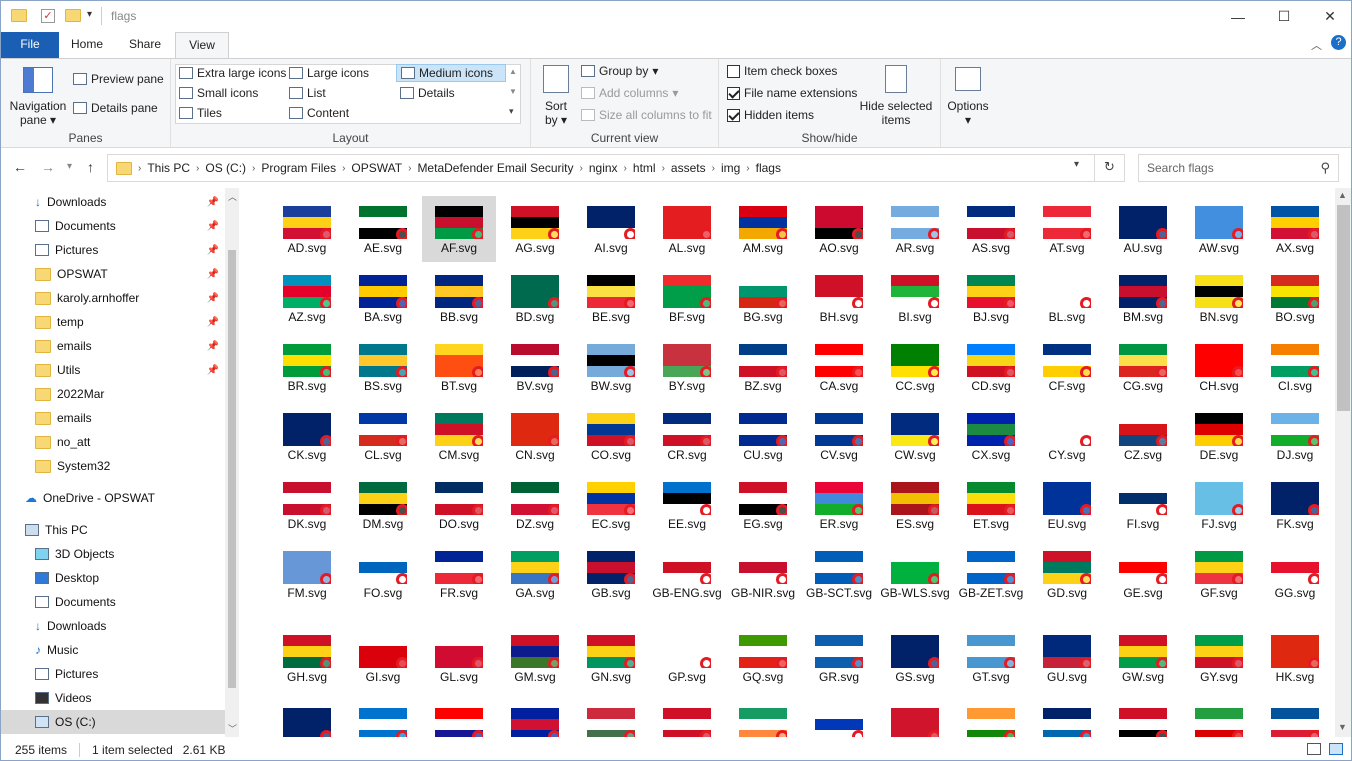  What do you see at coordinates (611, 574) in the screenshot?
I see `file-item: GB.svg` at bounding box center [611, 574].